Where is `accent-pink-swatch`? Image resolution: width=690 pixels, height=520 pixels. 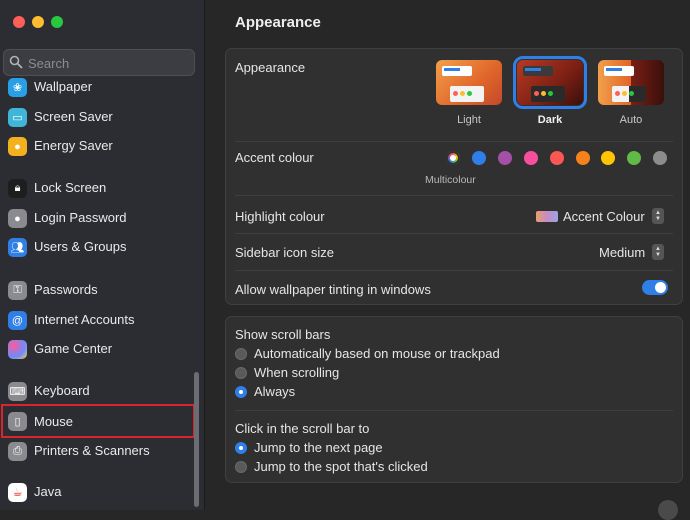 accent-pink-swatch is located at coordinates (531, 158).